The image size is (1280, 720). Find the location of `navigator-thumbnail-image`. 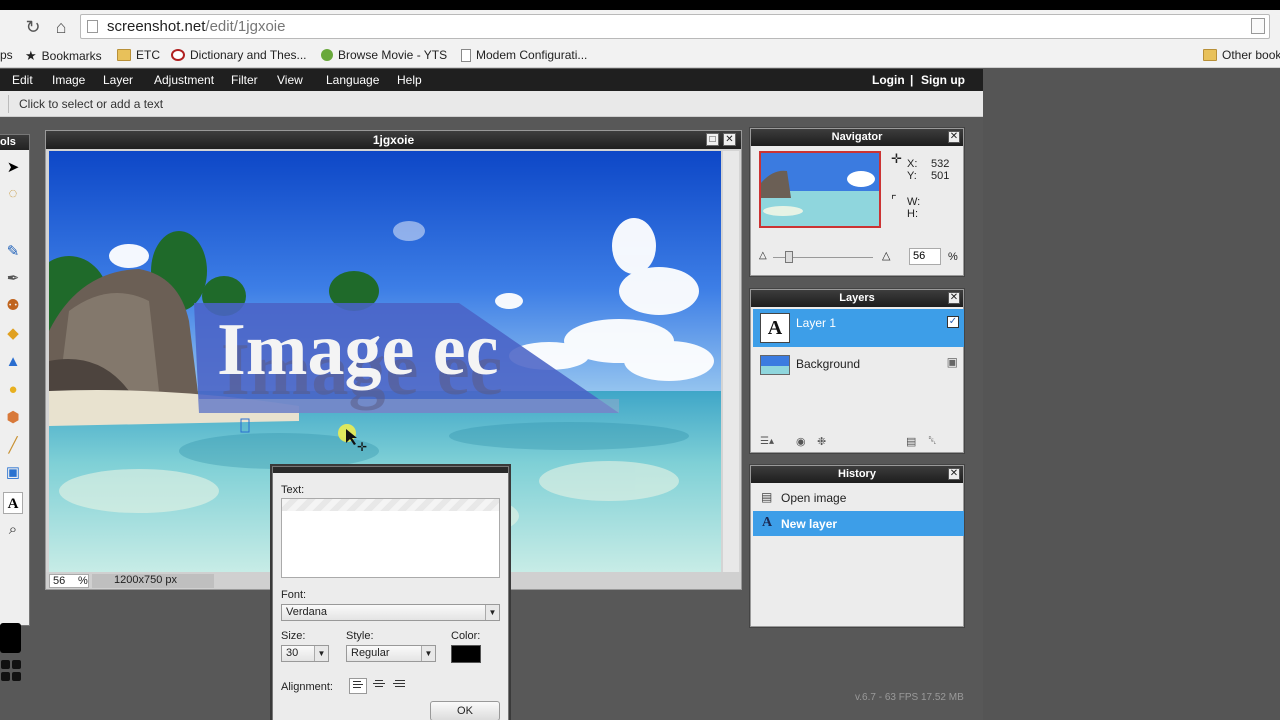

navigator-thumbnail-image is located at coordinates (820, 189).